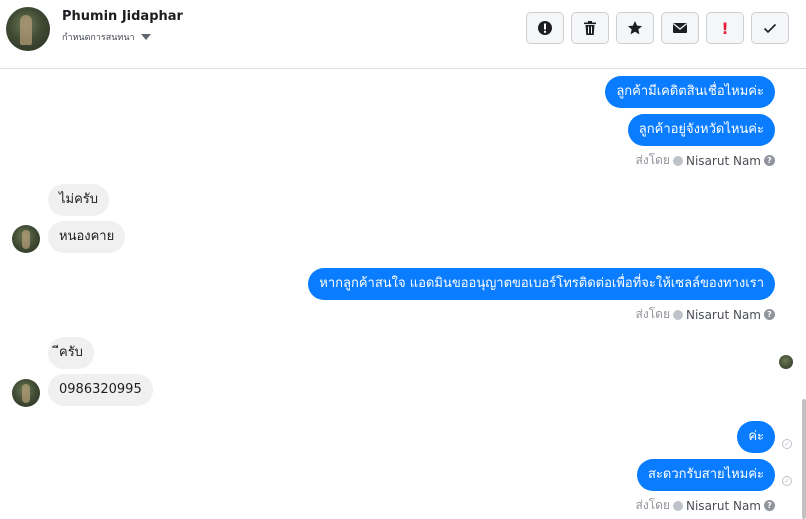 This screenshot has width=806, height=519. Describe the element at coordinates (71, 353) in the screenshot. I see `message-incoming: ีครับ` at that location.